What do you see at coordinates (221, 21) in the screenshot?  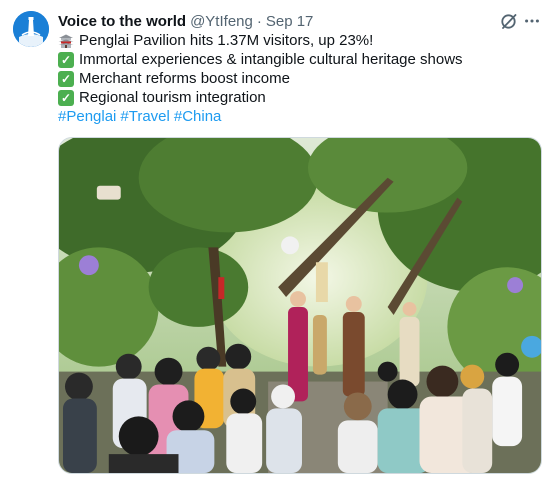 I see `author-handle: @YtIfeng` at bounding box center [221, 21].